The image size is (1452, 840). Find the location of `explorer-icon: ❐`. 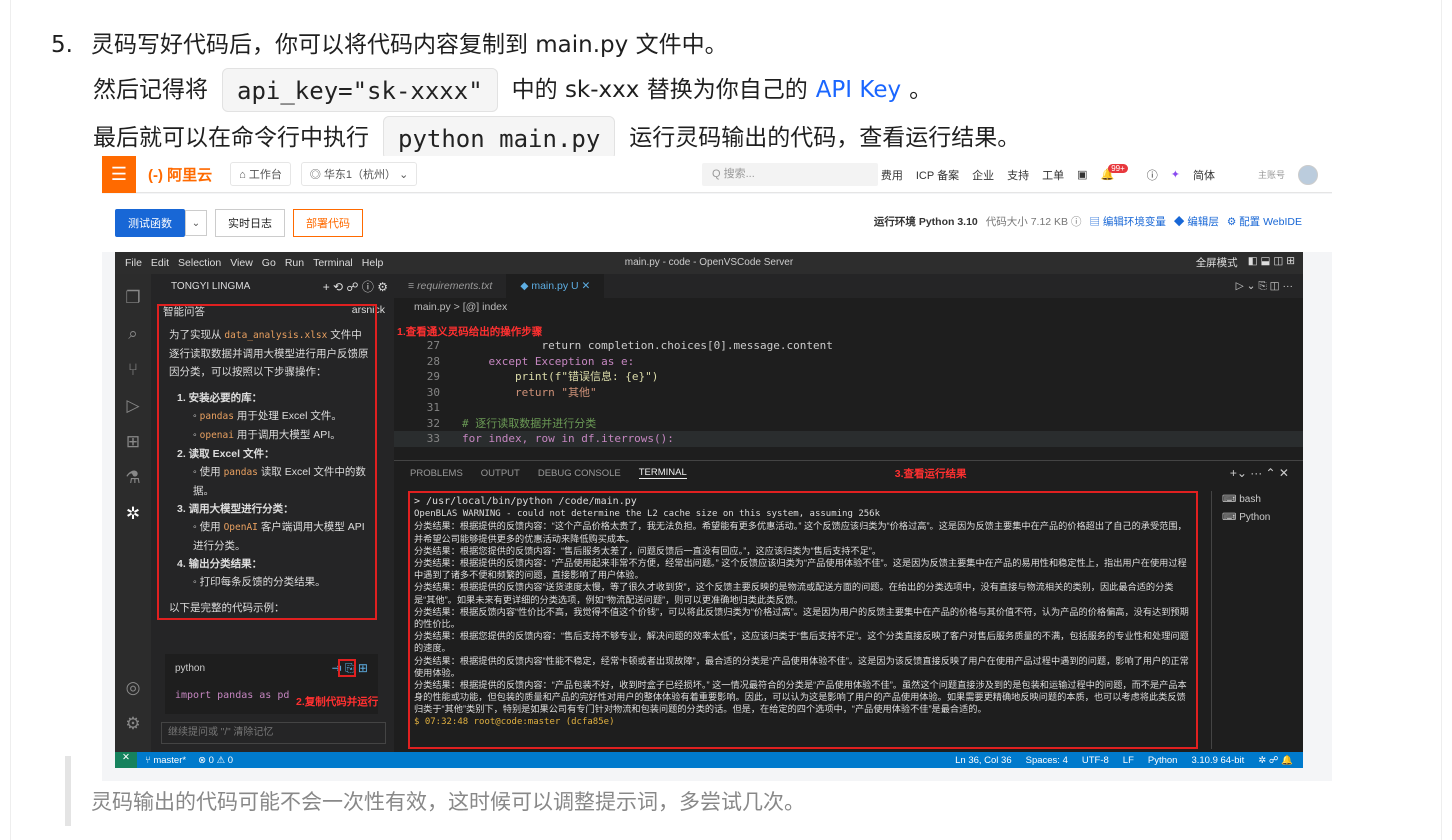

explorer-icon: ❐ is located at coordinates (133, 298).